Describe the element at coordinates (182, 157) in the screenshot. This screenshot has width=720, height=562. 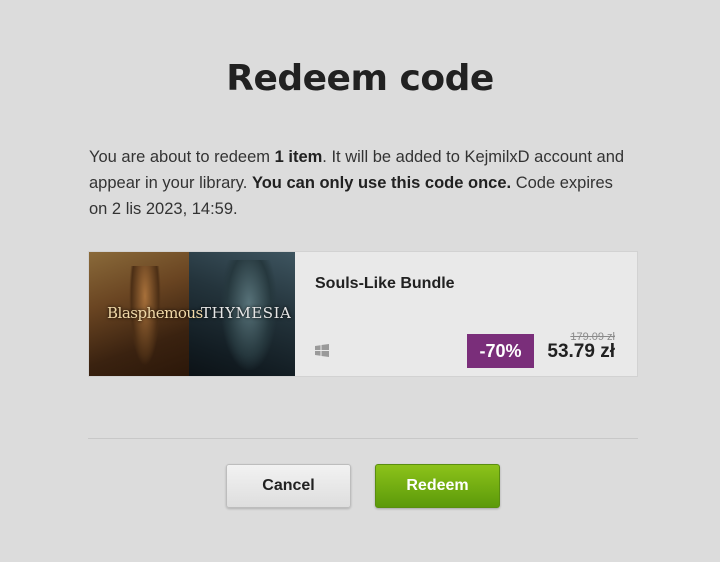
I see `description-text-1: You are about to redeem` at that location.